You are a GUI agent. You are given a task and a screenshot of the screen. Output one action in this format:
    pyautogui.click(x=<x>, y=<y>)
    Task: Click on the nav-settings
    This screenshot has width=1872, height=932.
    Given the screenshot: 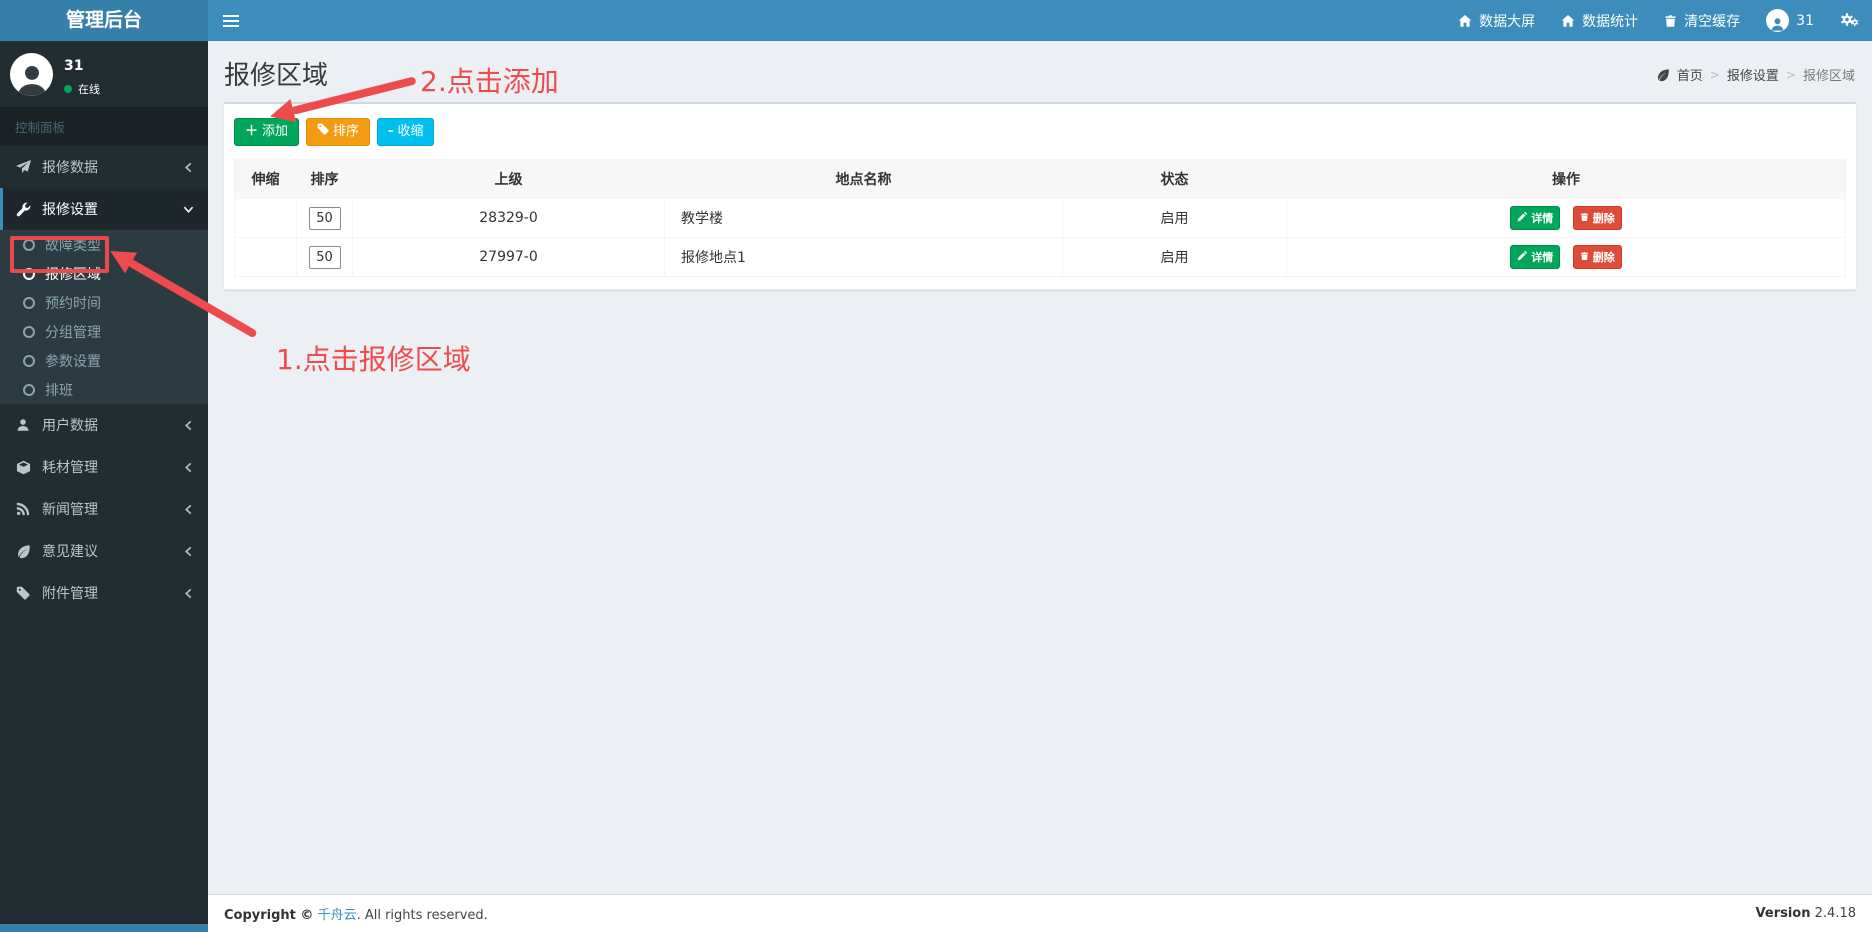 What is the action you would take?
    pyautogui.click(x=1849, y=20)
    